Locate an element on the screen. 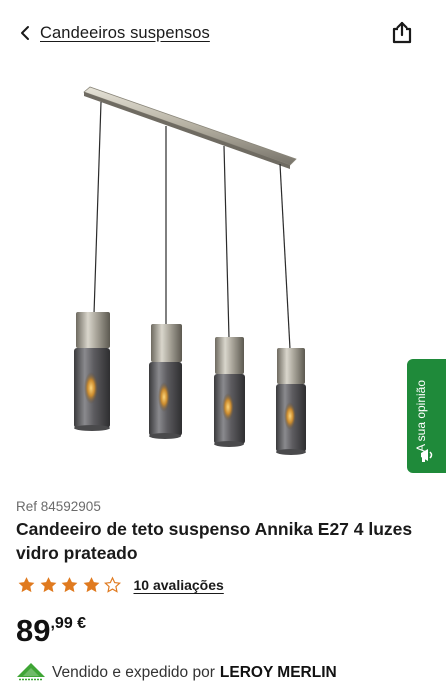 The height and width of the screenshot is (699, 446). seller-info: Vendido e expedido por LEROY MERLIN is located at coordinates (176, 673).